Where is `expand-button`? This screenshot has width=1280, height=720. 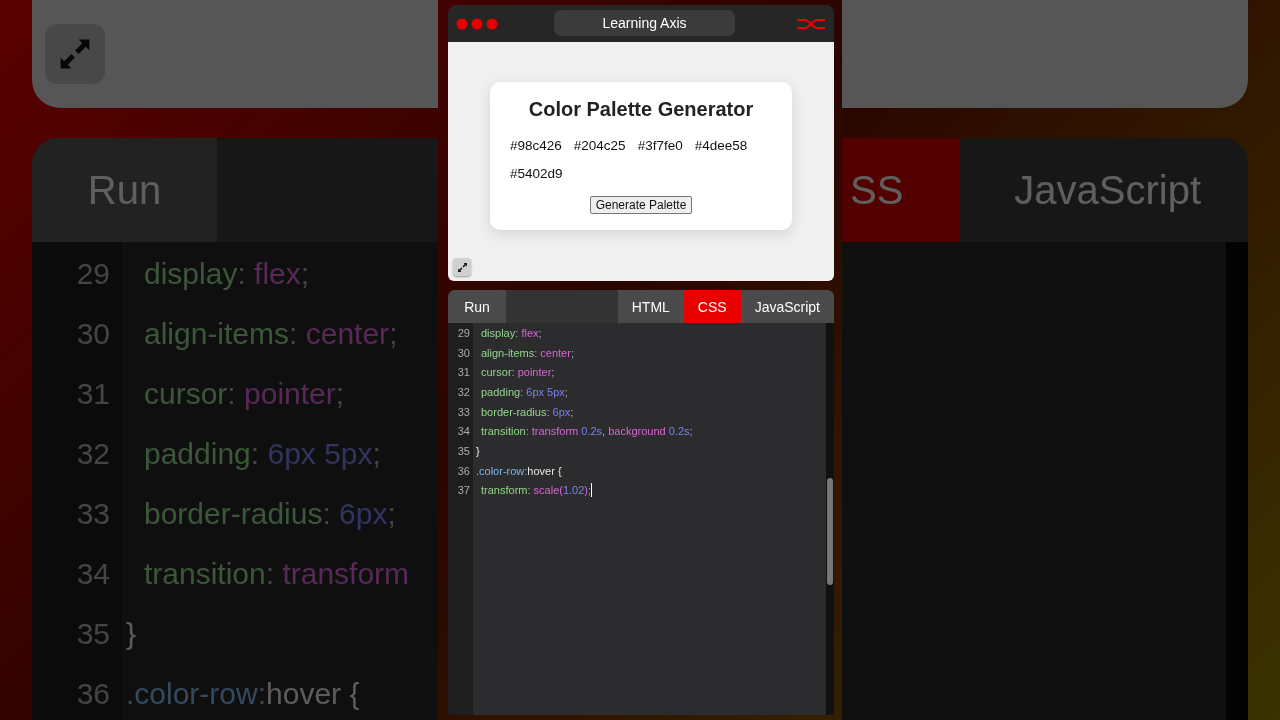 expand-button is located at coordinates (462, 267).